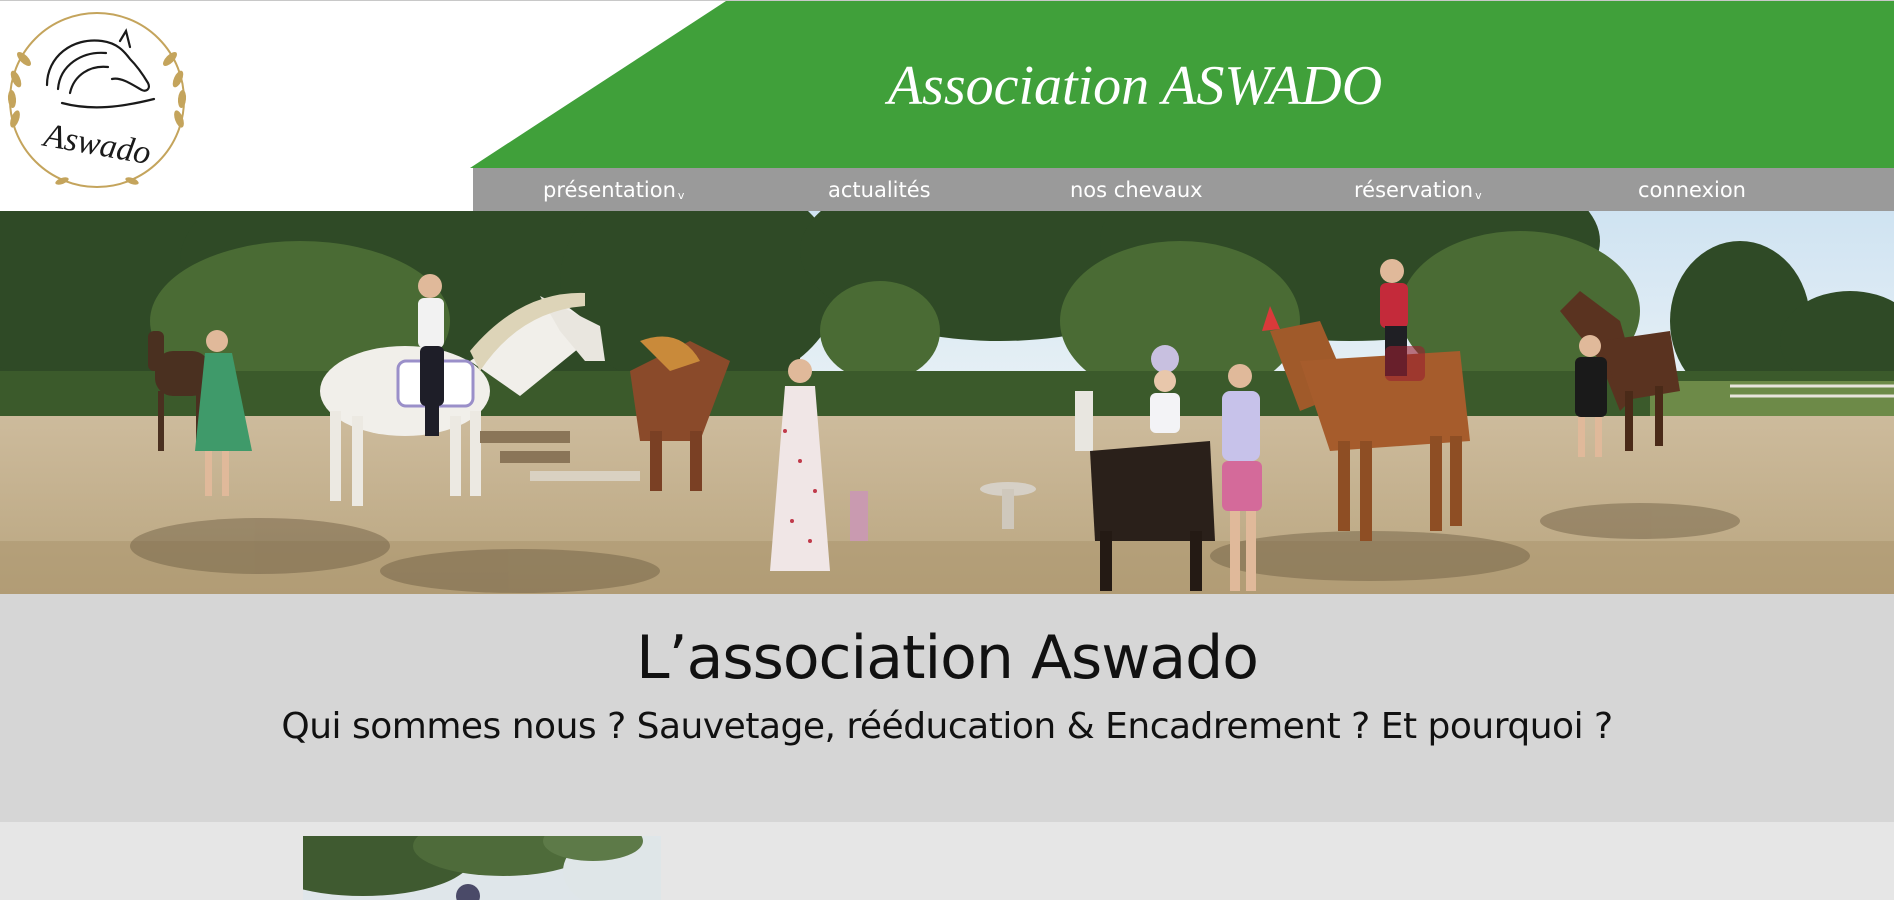  Describe the element at coordinates (1135, 86) in the screenshot. I see `site-title: Association ASWADO` at that location.